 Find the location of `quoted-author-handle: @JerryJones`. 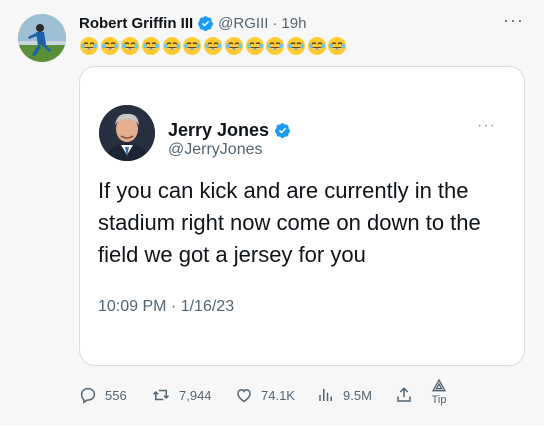

quoted-author-handle: @JerryJones is located at coordinates (215, 150).